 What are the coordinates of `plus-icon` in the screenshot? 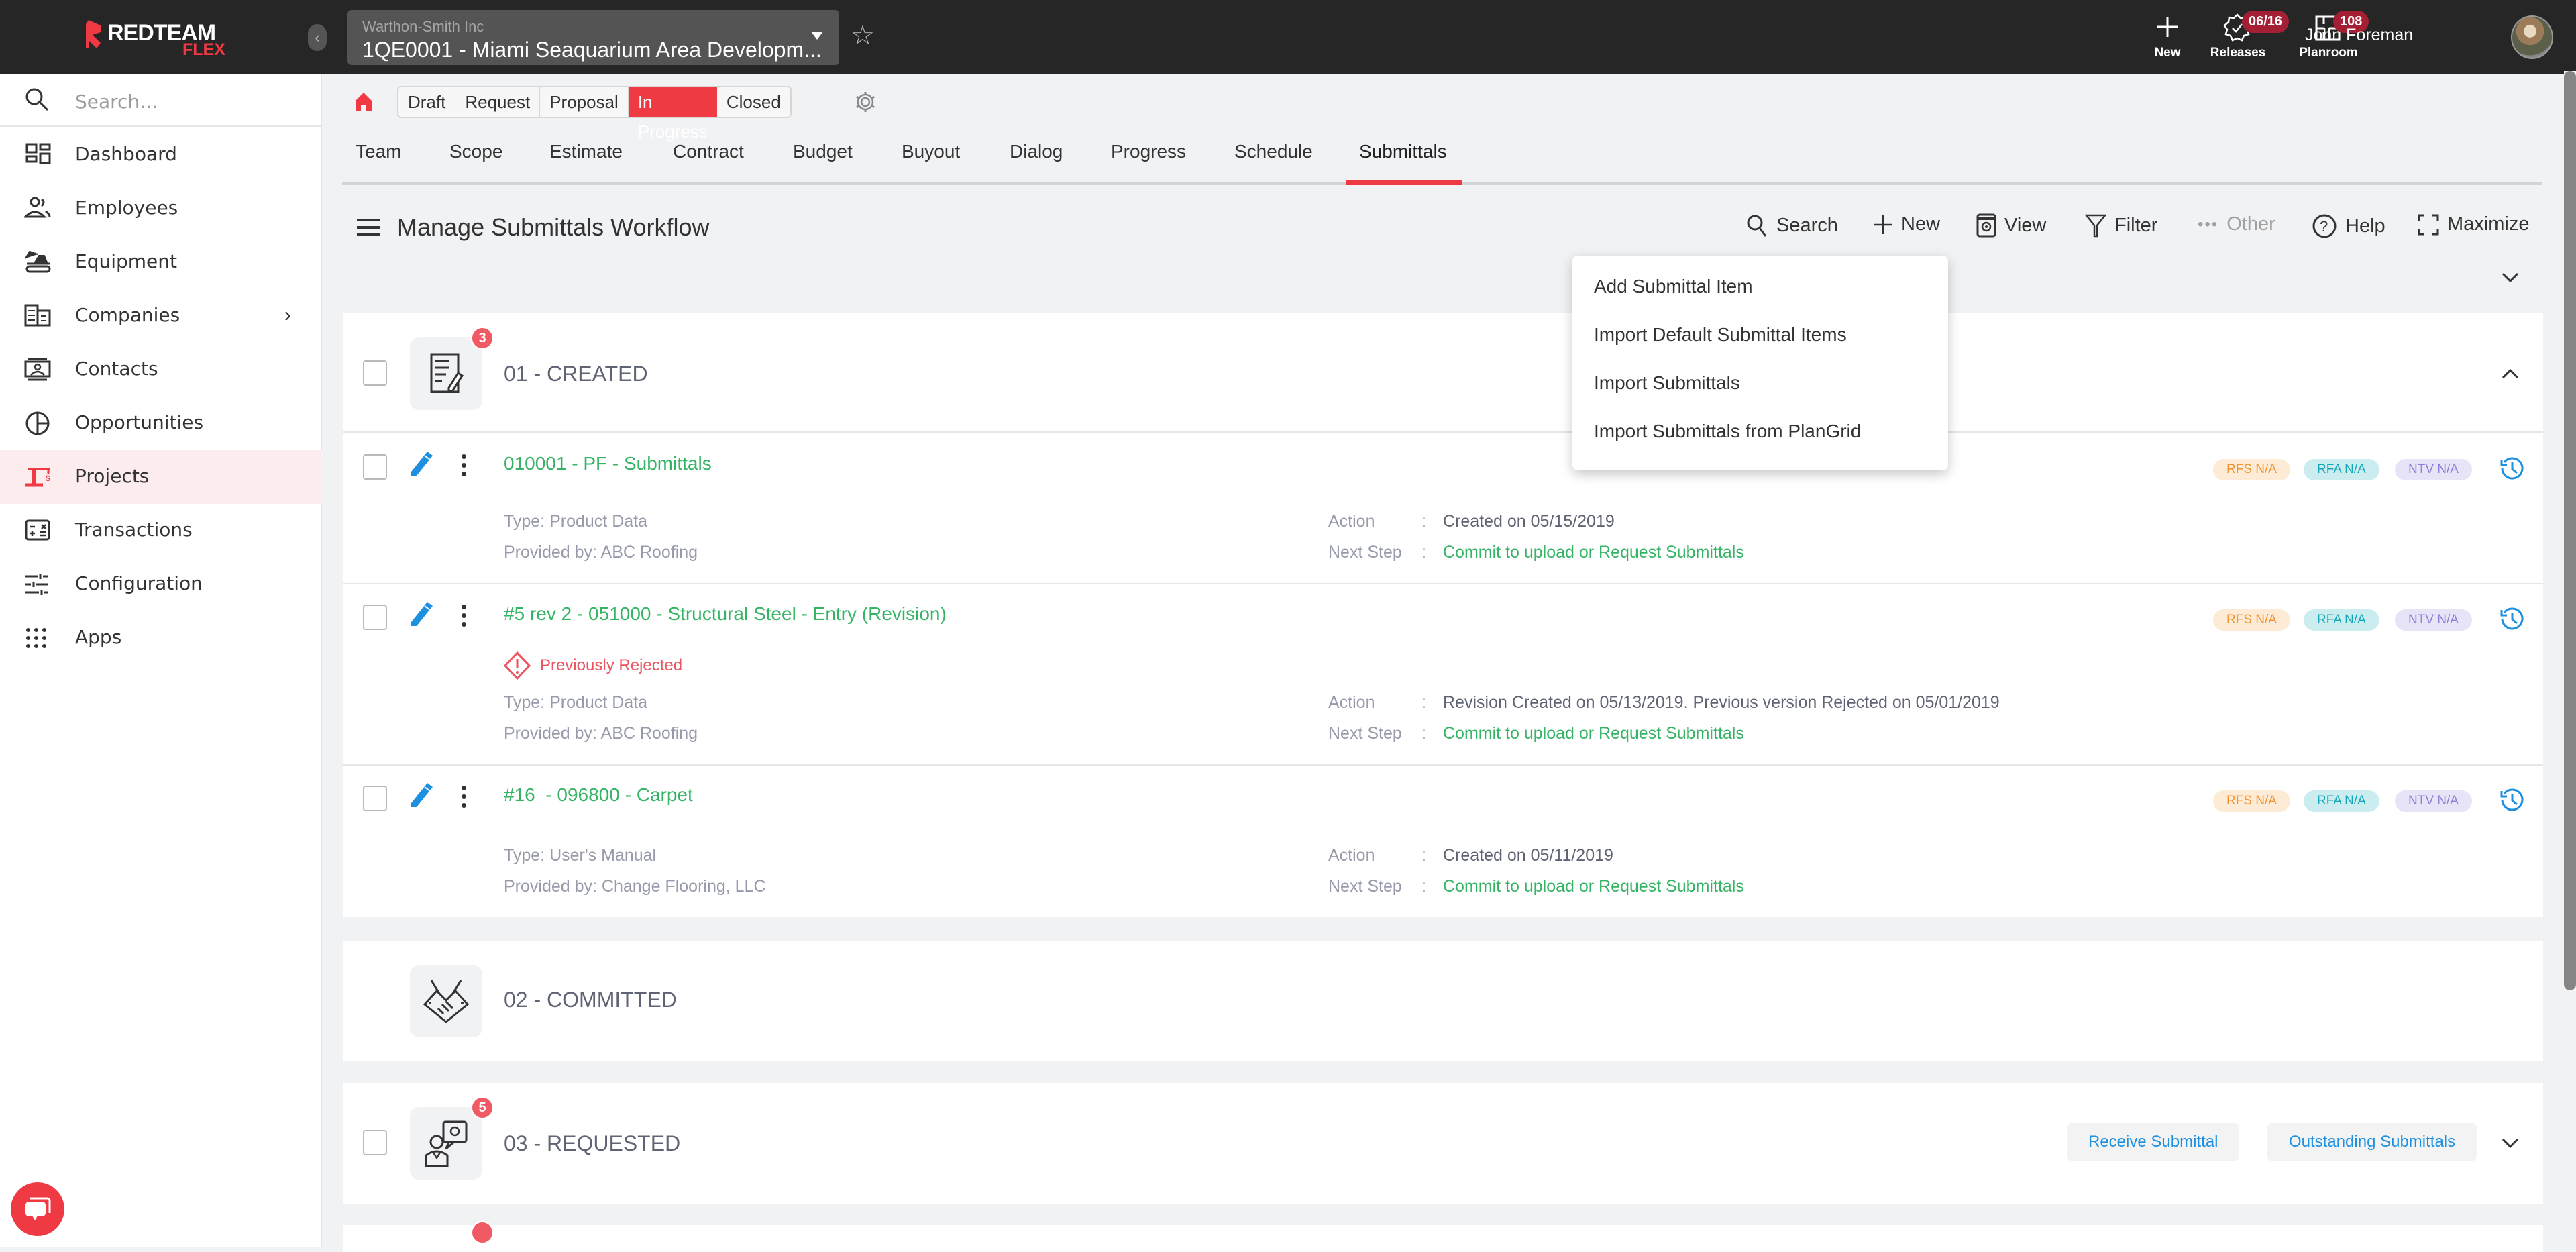 It's located at (1883, 224).